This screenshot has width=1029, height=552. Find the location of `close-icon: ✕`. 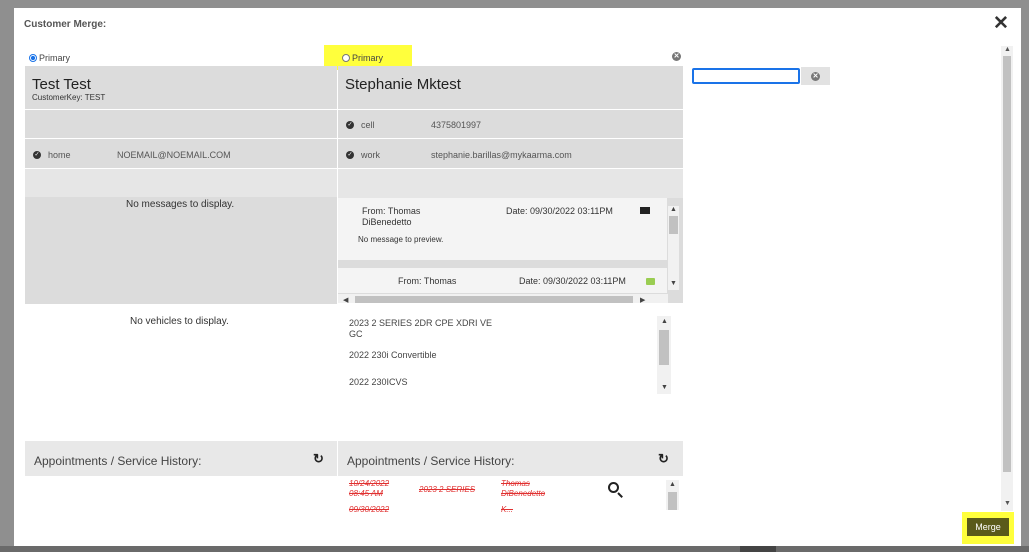

close-icon: ✕ is located at coordinates (1001, 24).